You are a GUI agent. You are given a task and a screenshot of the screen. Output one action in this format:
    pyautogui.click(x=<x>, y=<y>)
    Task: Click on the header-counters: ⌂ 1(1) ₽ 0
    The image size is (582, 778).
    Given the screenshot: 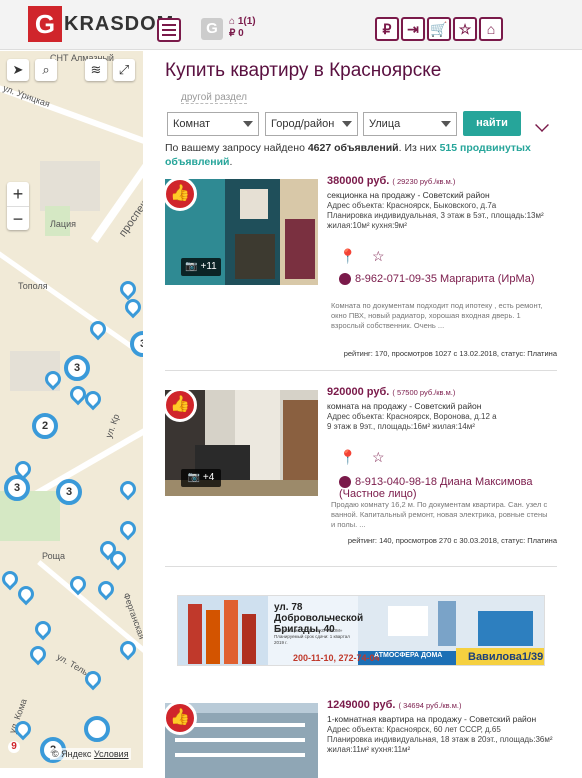 What is the action you would take?
    pyautogui.click(x=242, y=28)
    